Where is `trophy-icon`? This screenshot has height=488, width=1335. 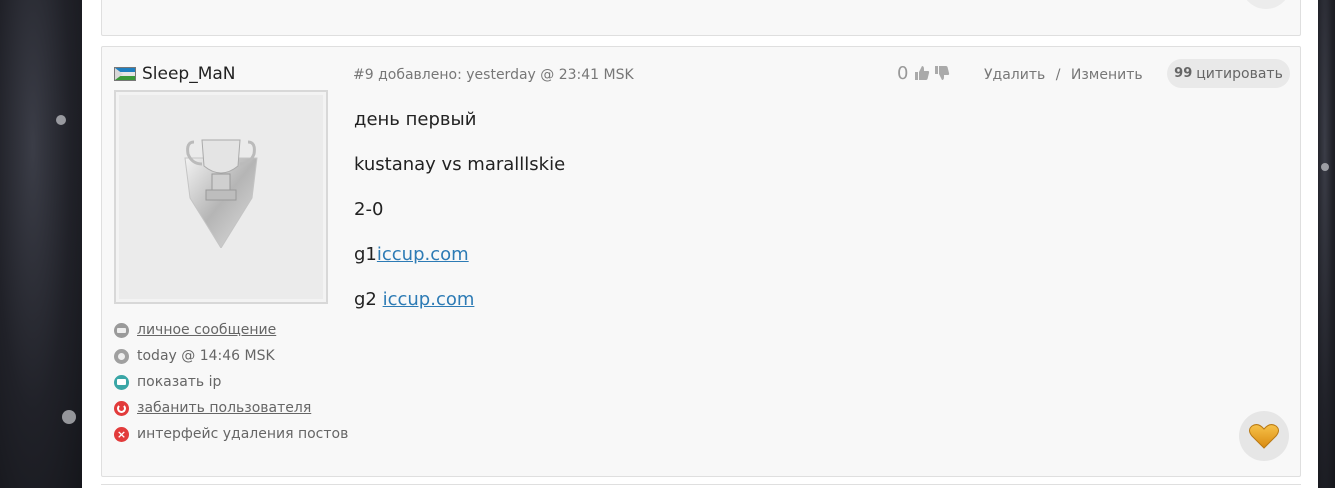 trophy-icon is located at coordinates (221, 193).